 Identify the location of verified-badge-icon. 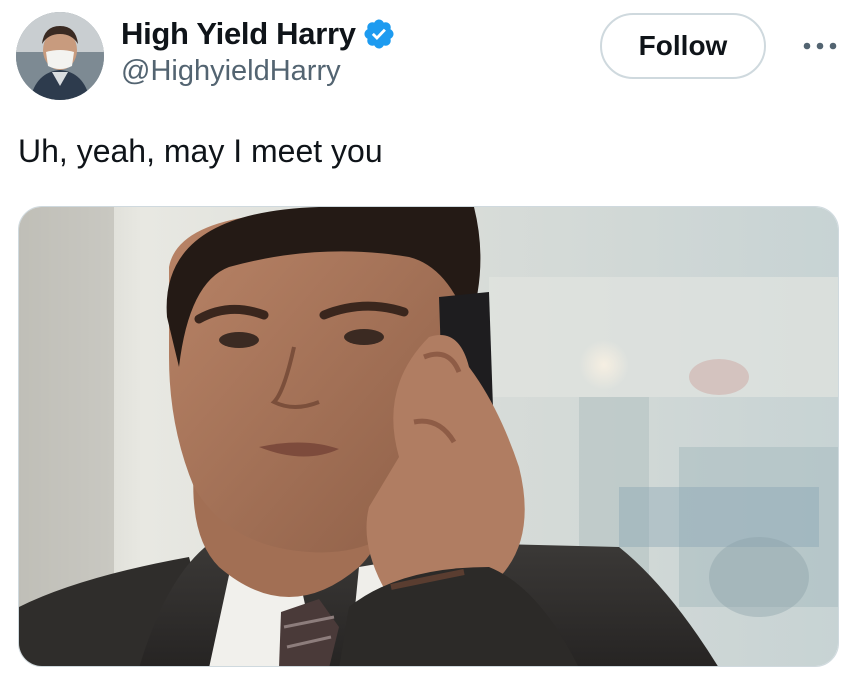
(379, 34).